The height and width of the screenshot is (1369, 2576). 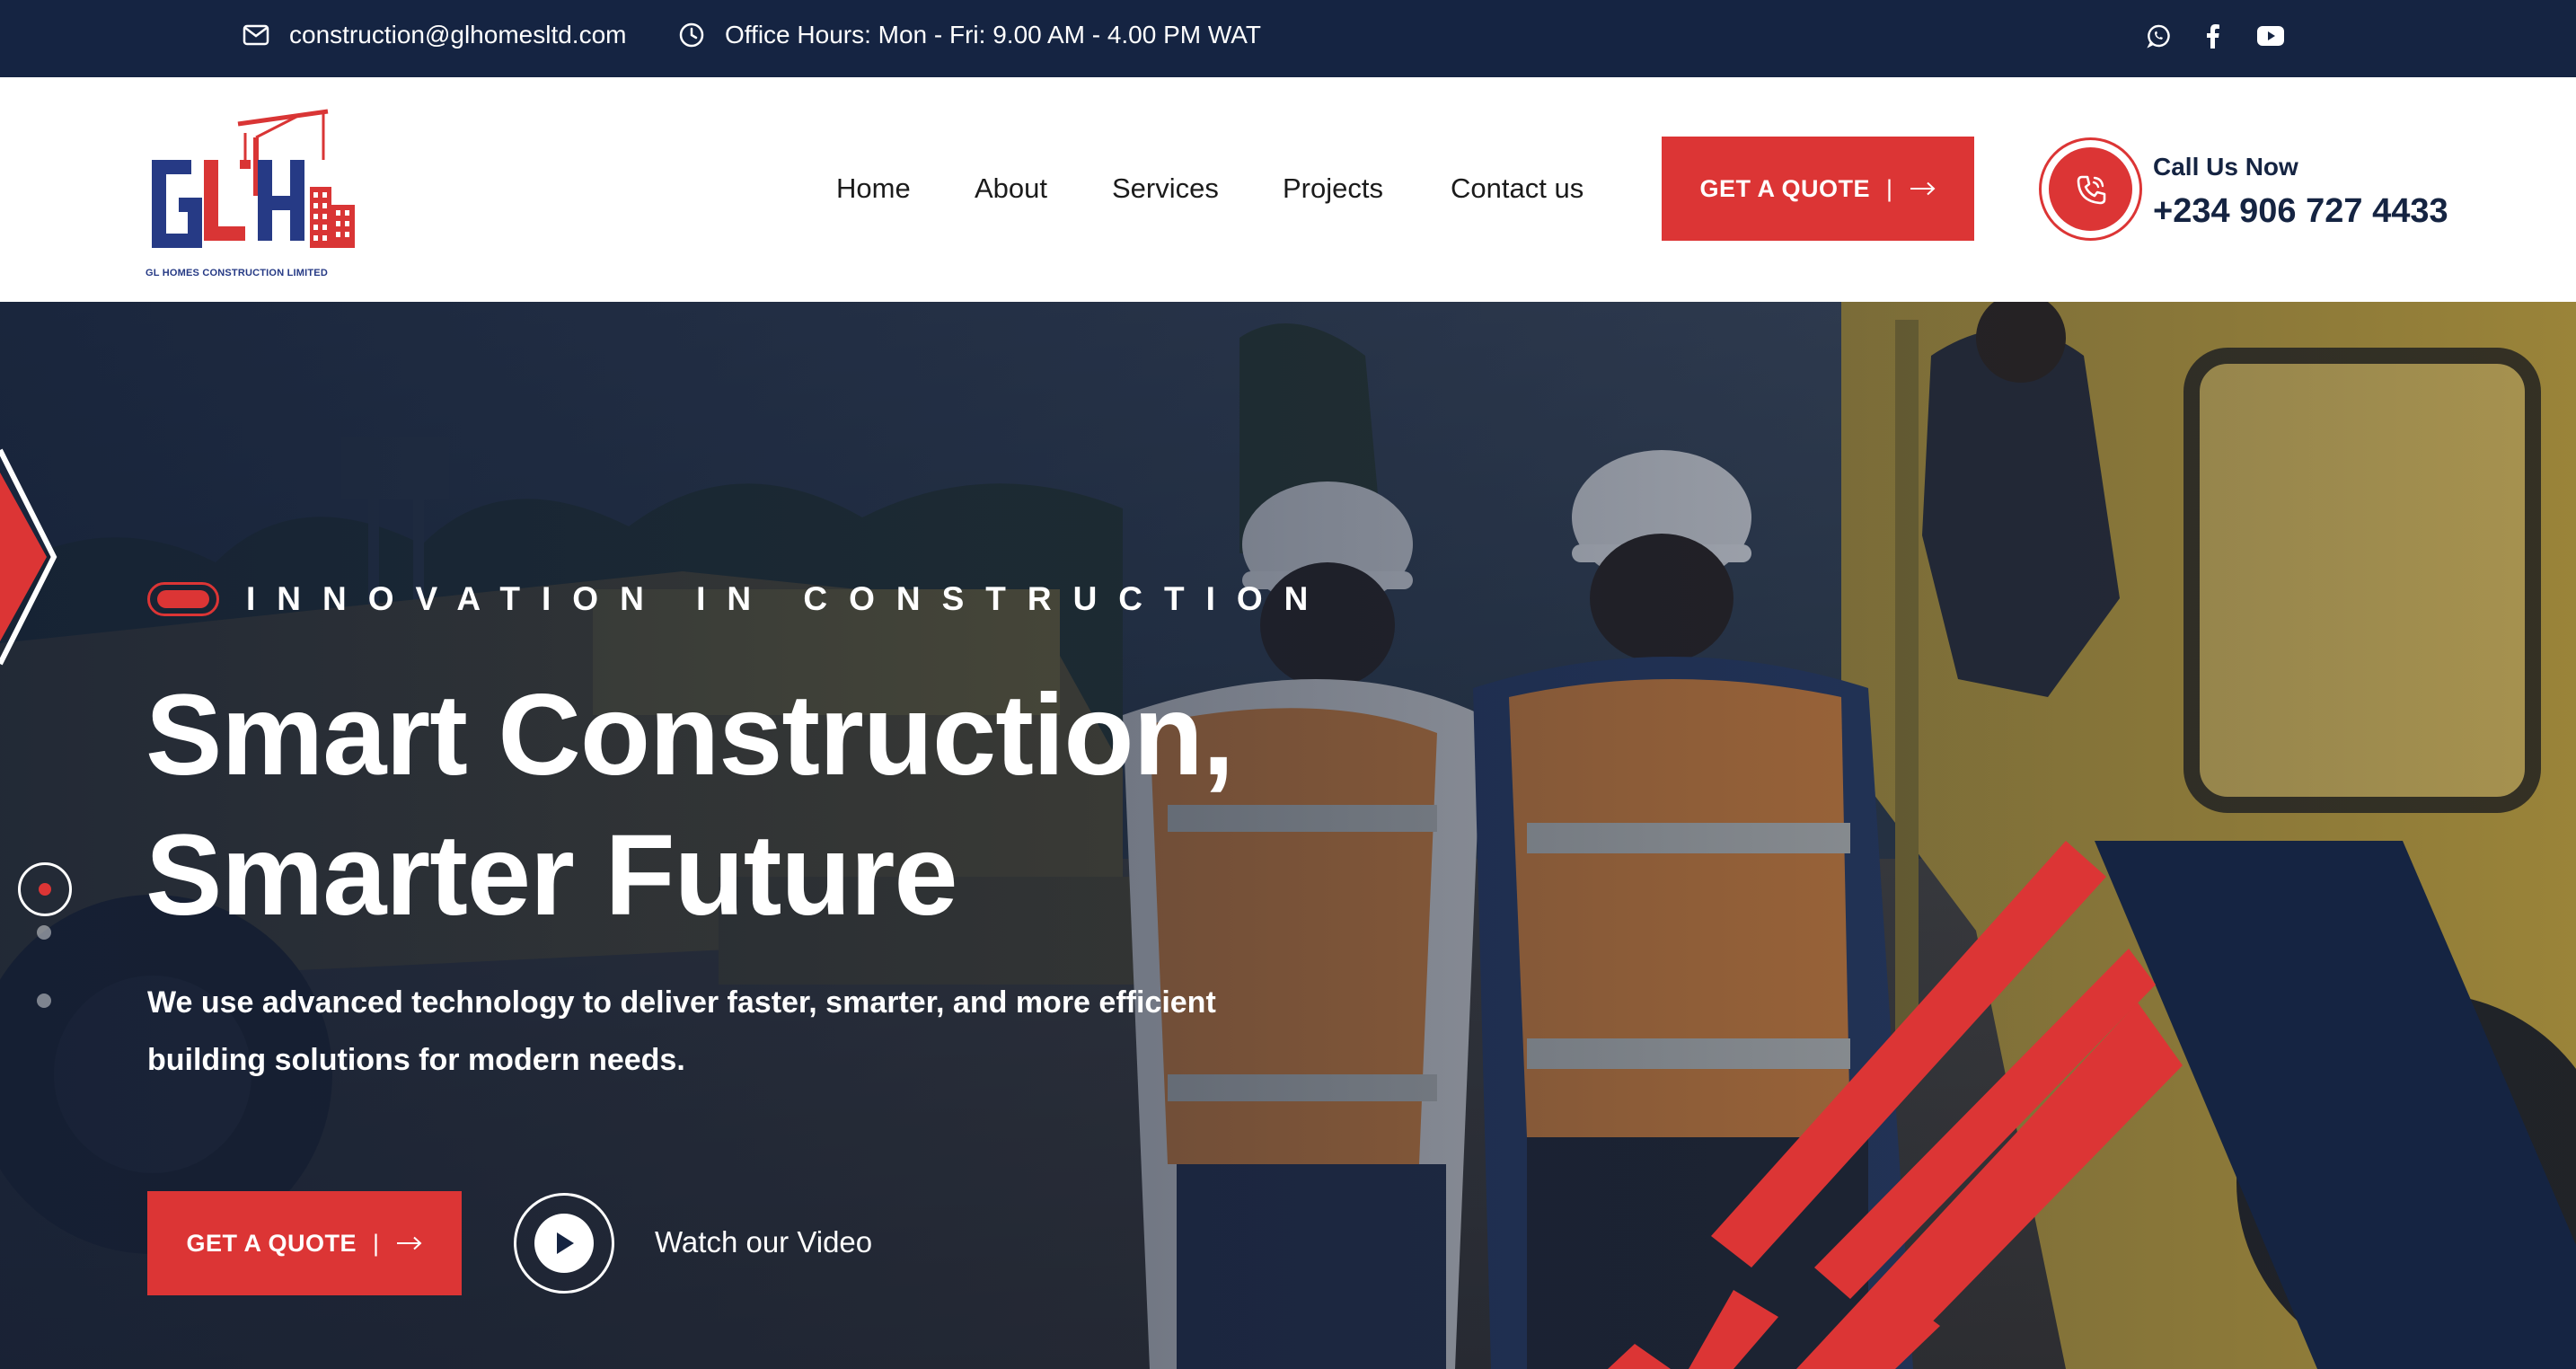 I want to click on mail-icon, so click(x=256, y=35).